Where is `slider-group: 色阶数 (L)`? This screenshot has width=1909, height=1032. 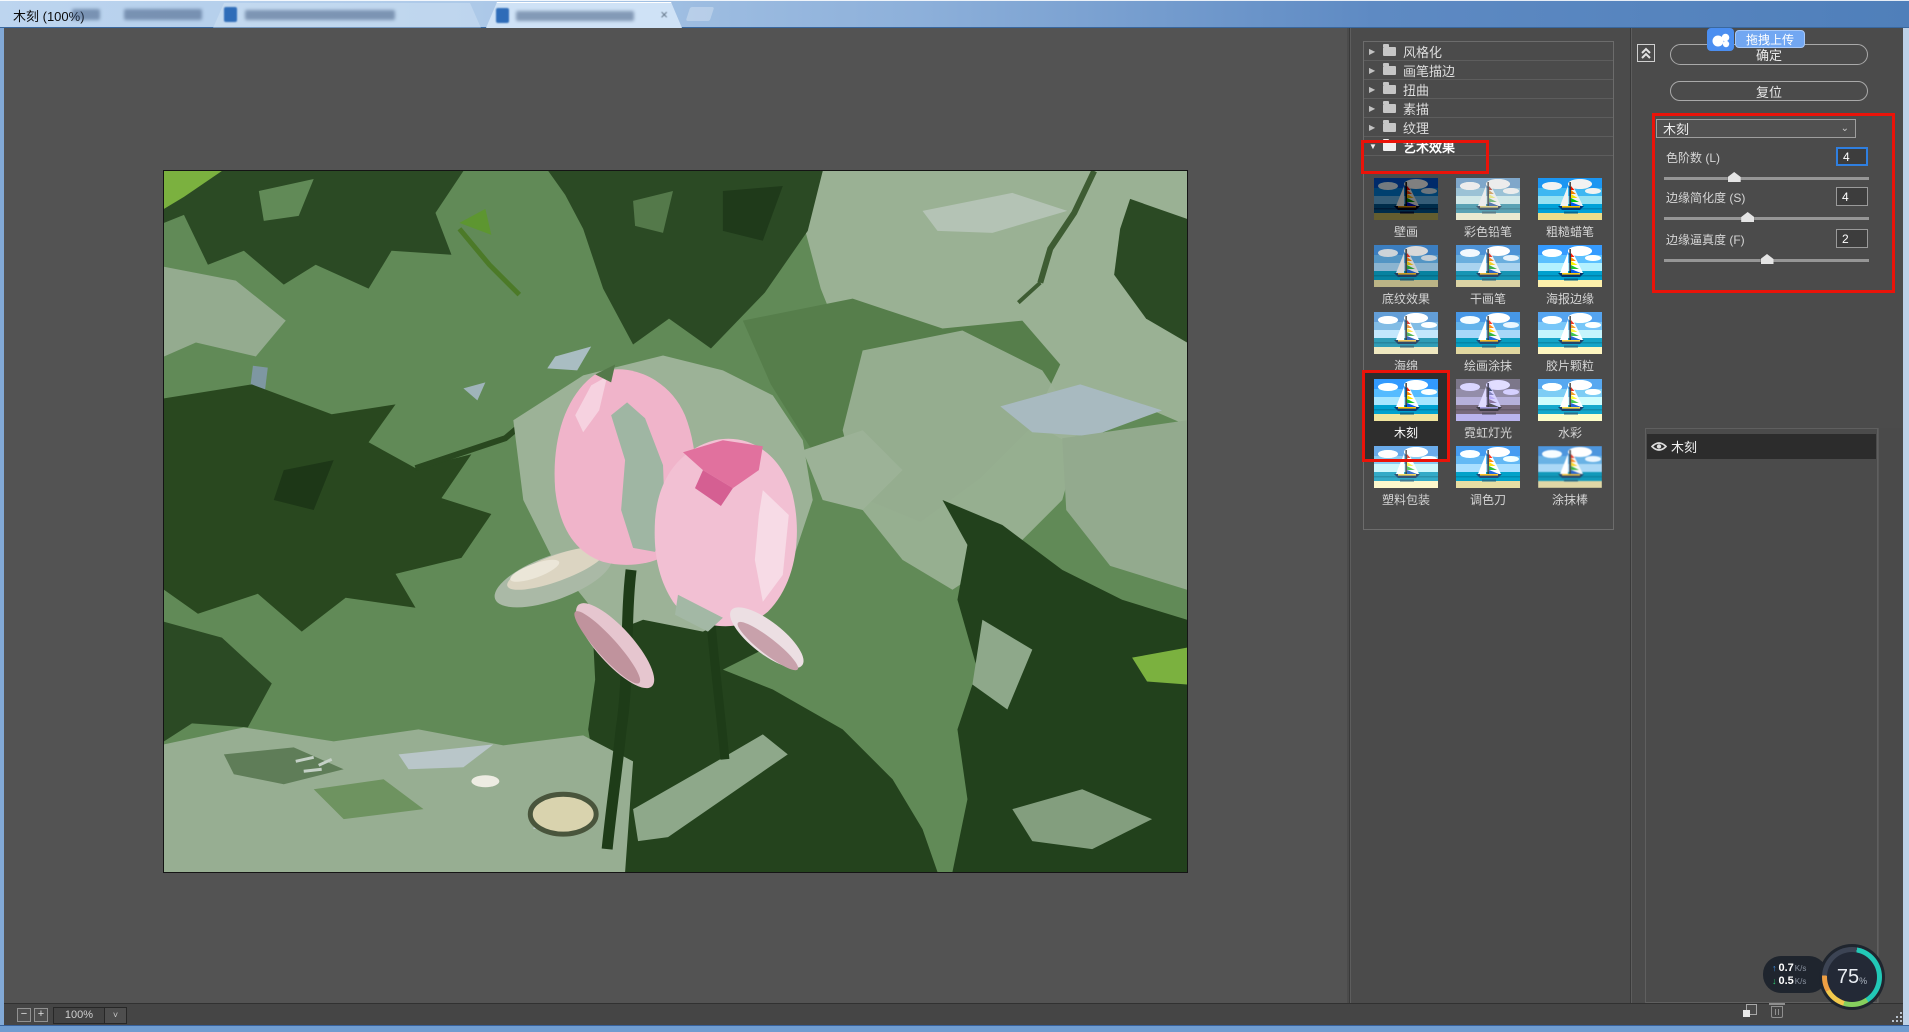
slider-group: 色阶数 (L) is located at coordinates (1763, 167).